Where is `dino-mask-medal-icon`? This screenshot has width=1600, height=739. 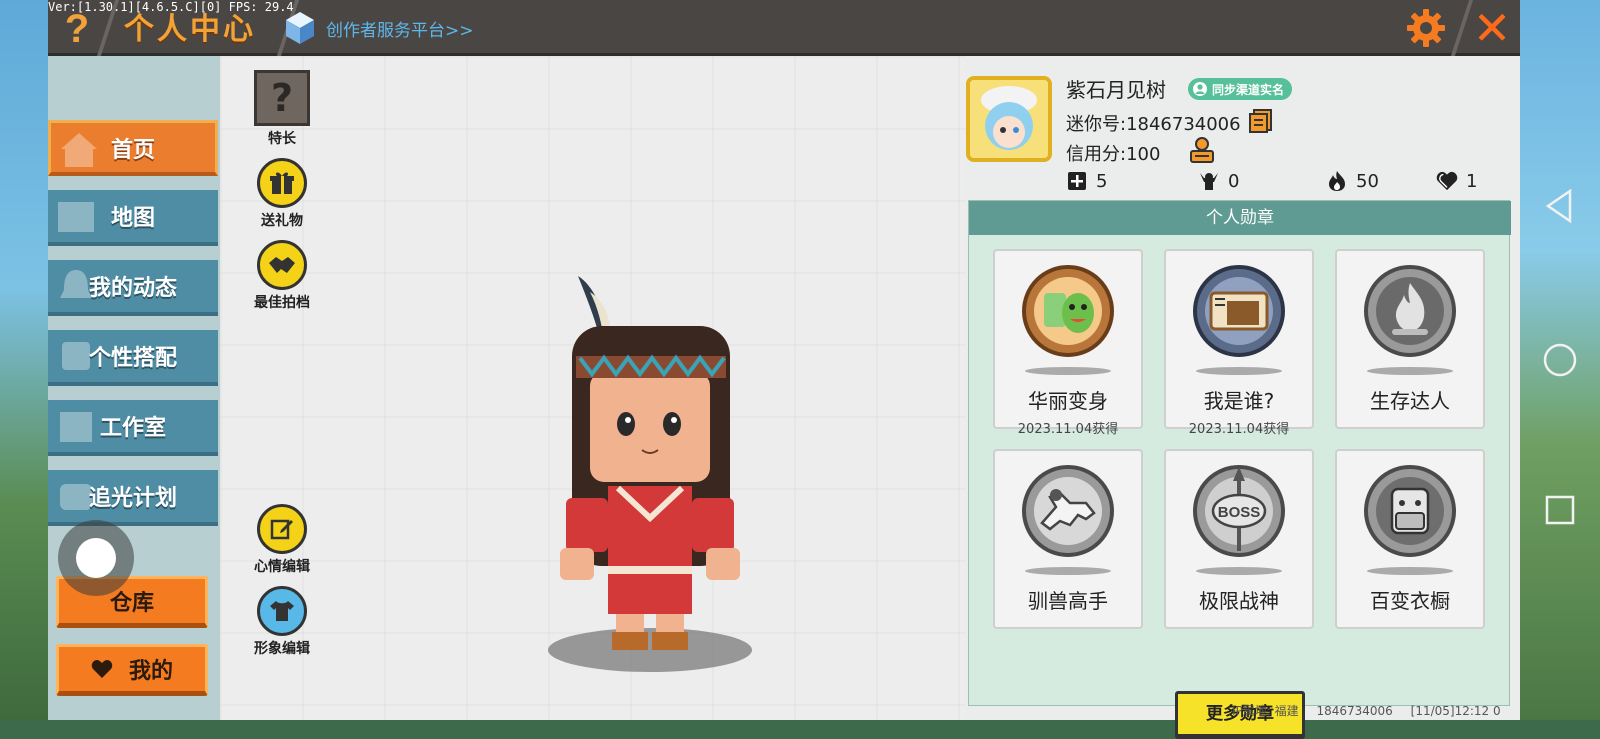 dino-mask-medal-icon is located at coordinates (1068, 311).